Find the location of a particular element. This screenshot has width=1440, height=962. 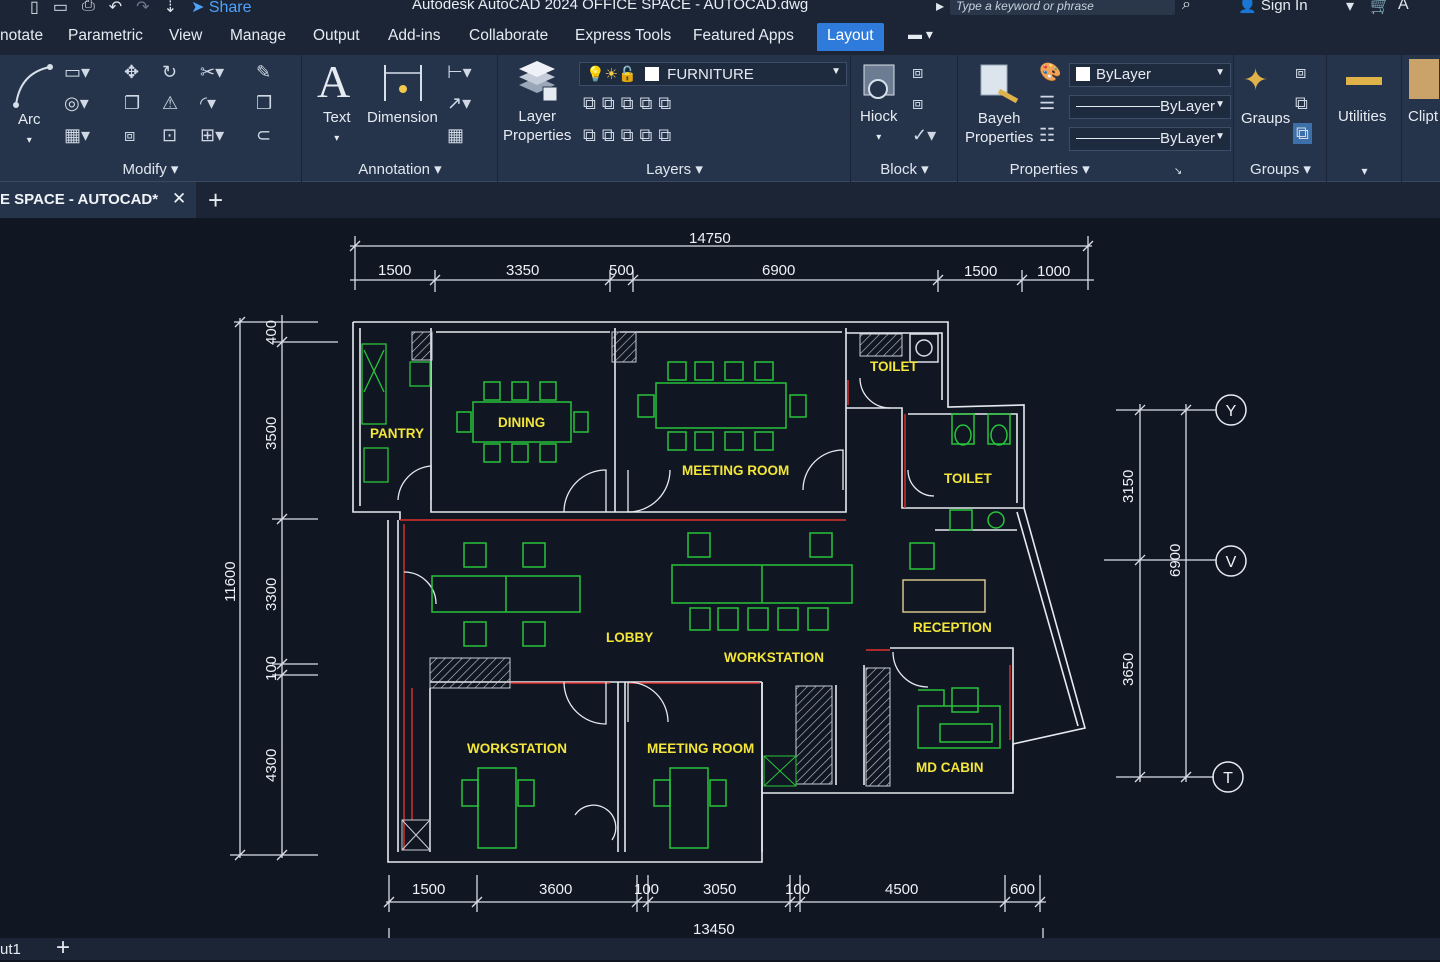

tab-parametric: Parametric is located at coordinates (105, 36).